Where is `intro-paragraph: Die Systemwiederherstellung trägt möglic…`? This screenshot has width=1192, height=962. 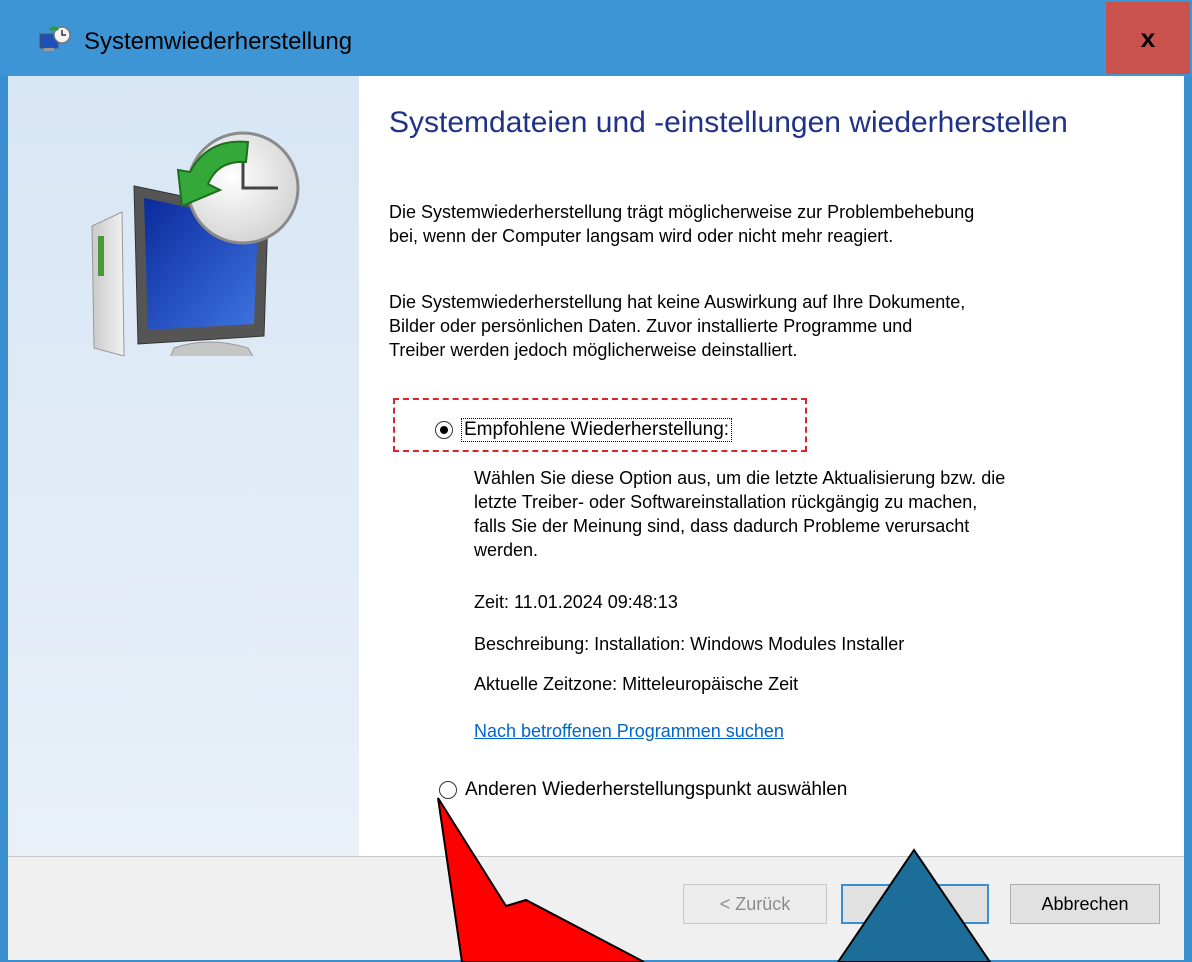 intro-paragraph: Die Systemwiederherstellung trägt möglic… is located at coordinates (682, 224).